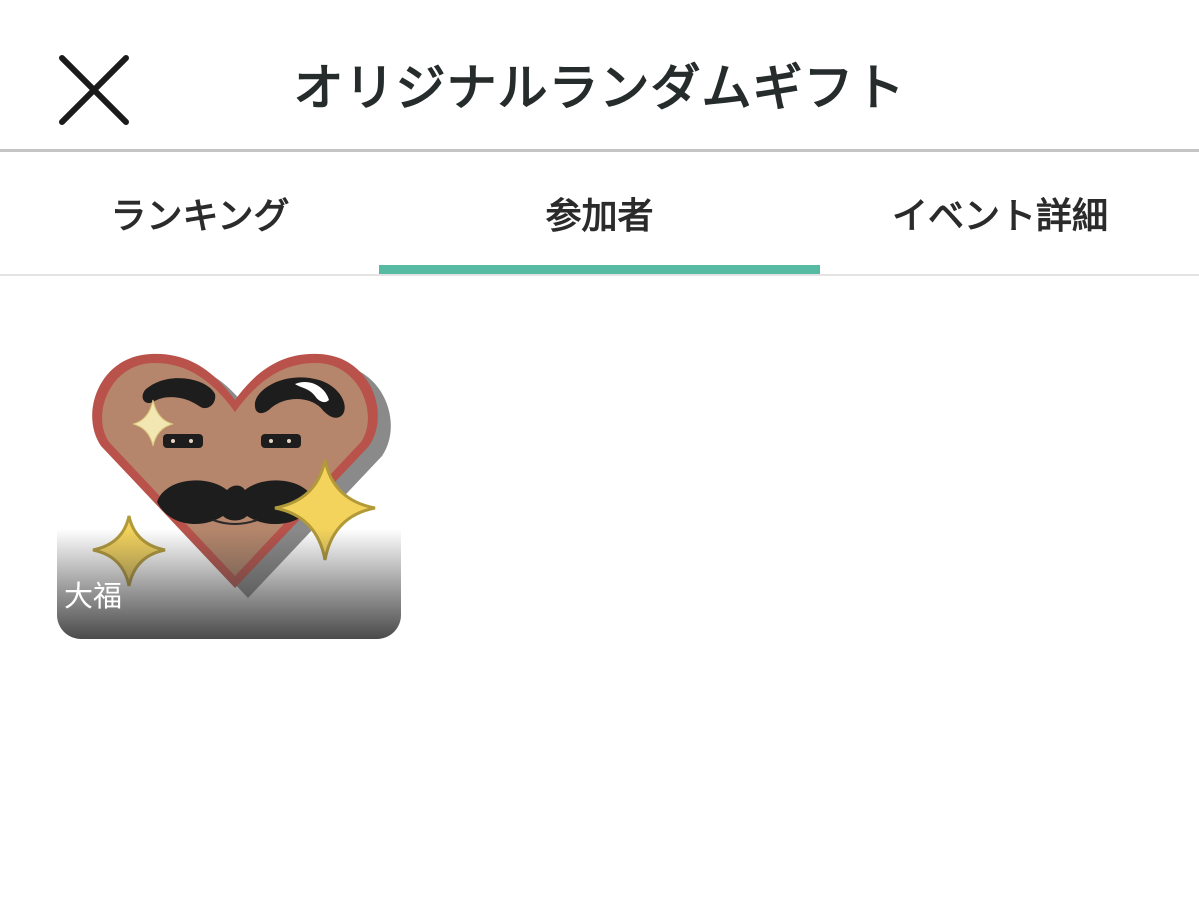  I want to click on tab-participants: 参加者, so click(599, 213).